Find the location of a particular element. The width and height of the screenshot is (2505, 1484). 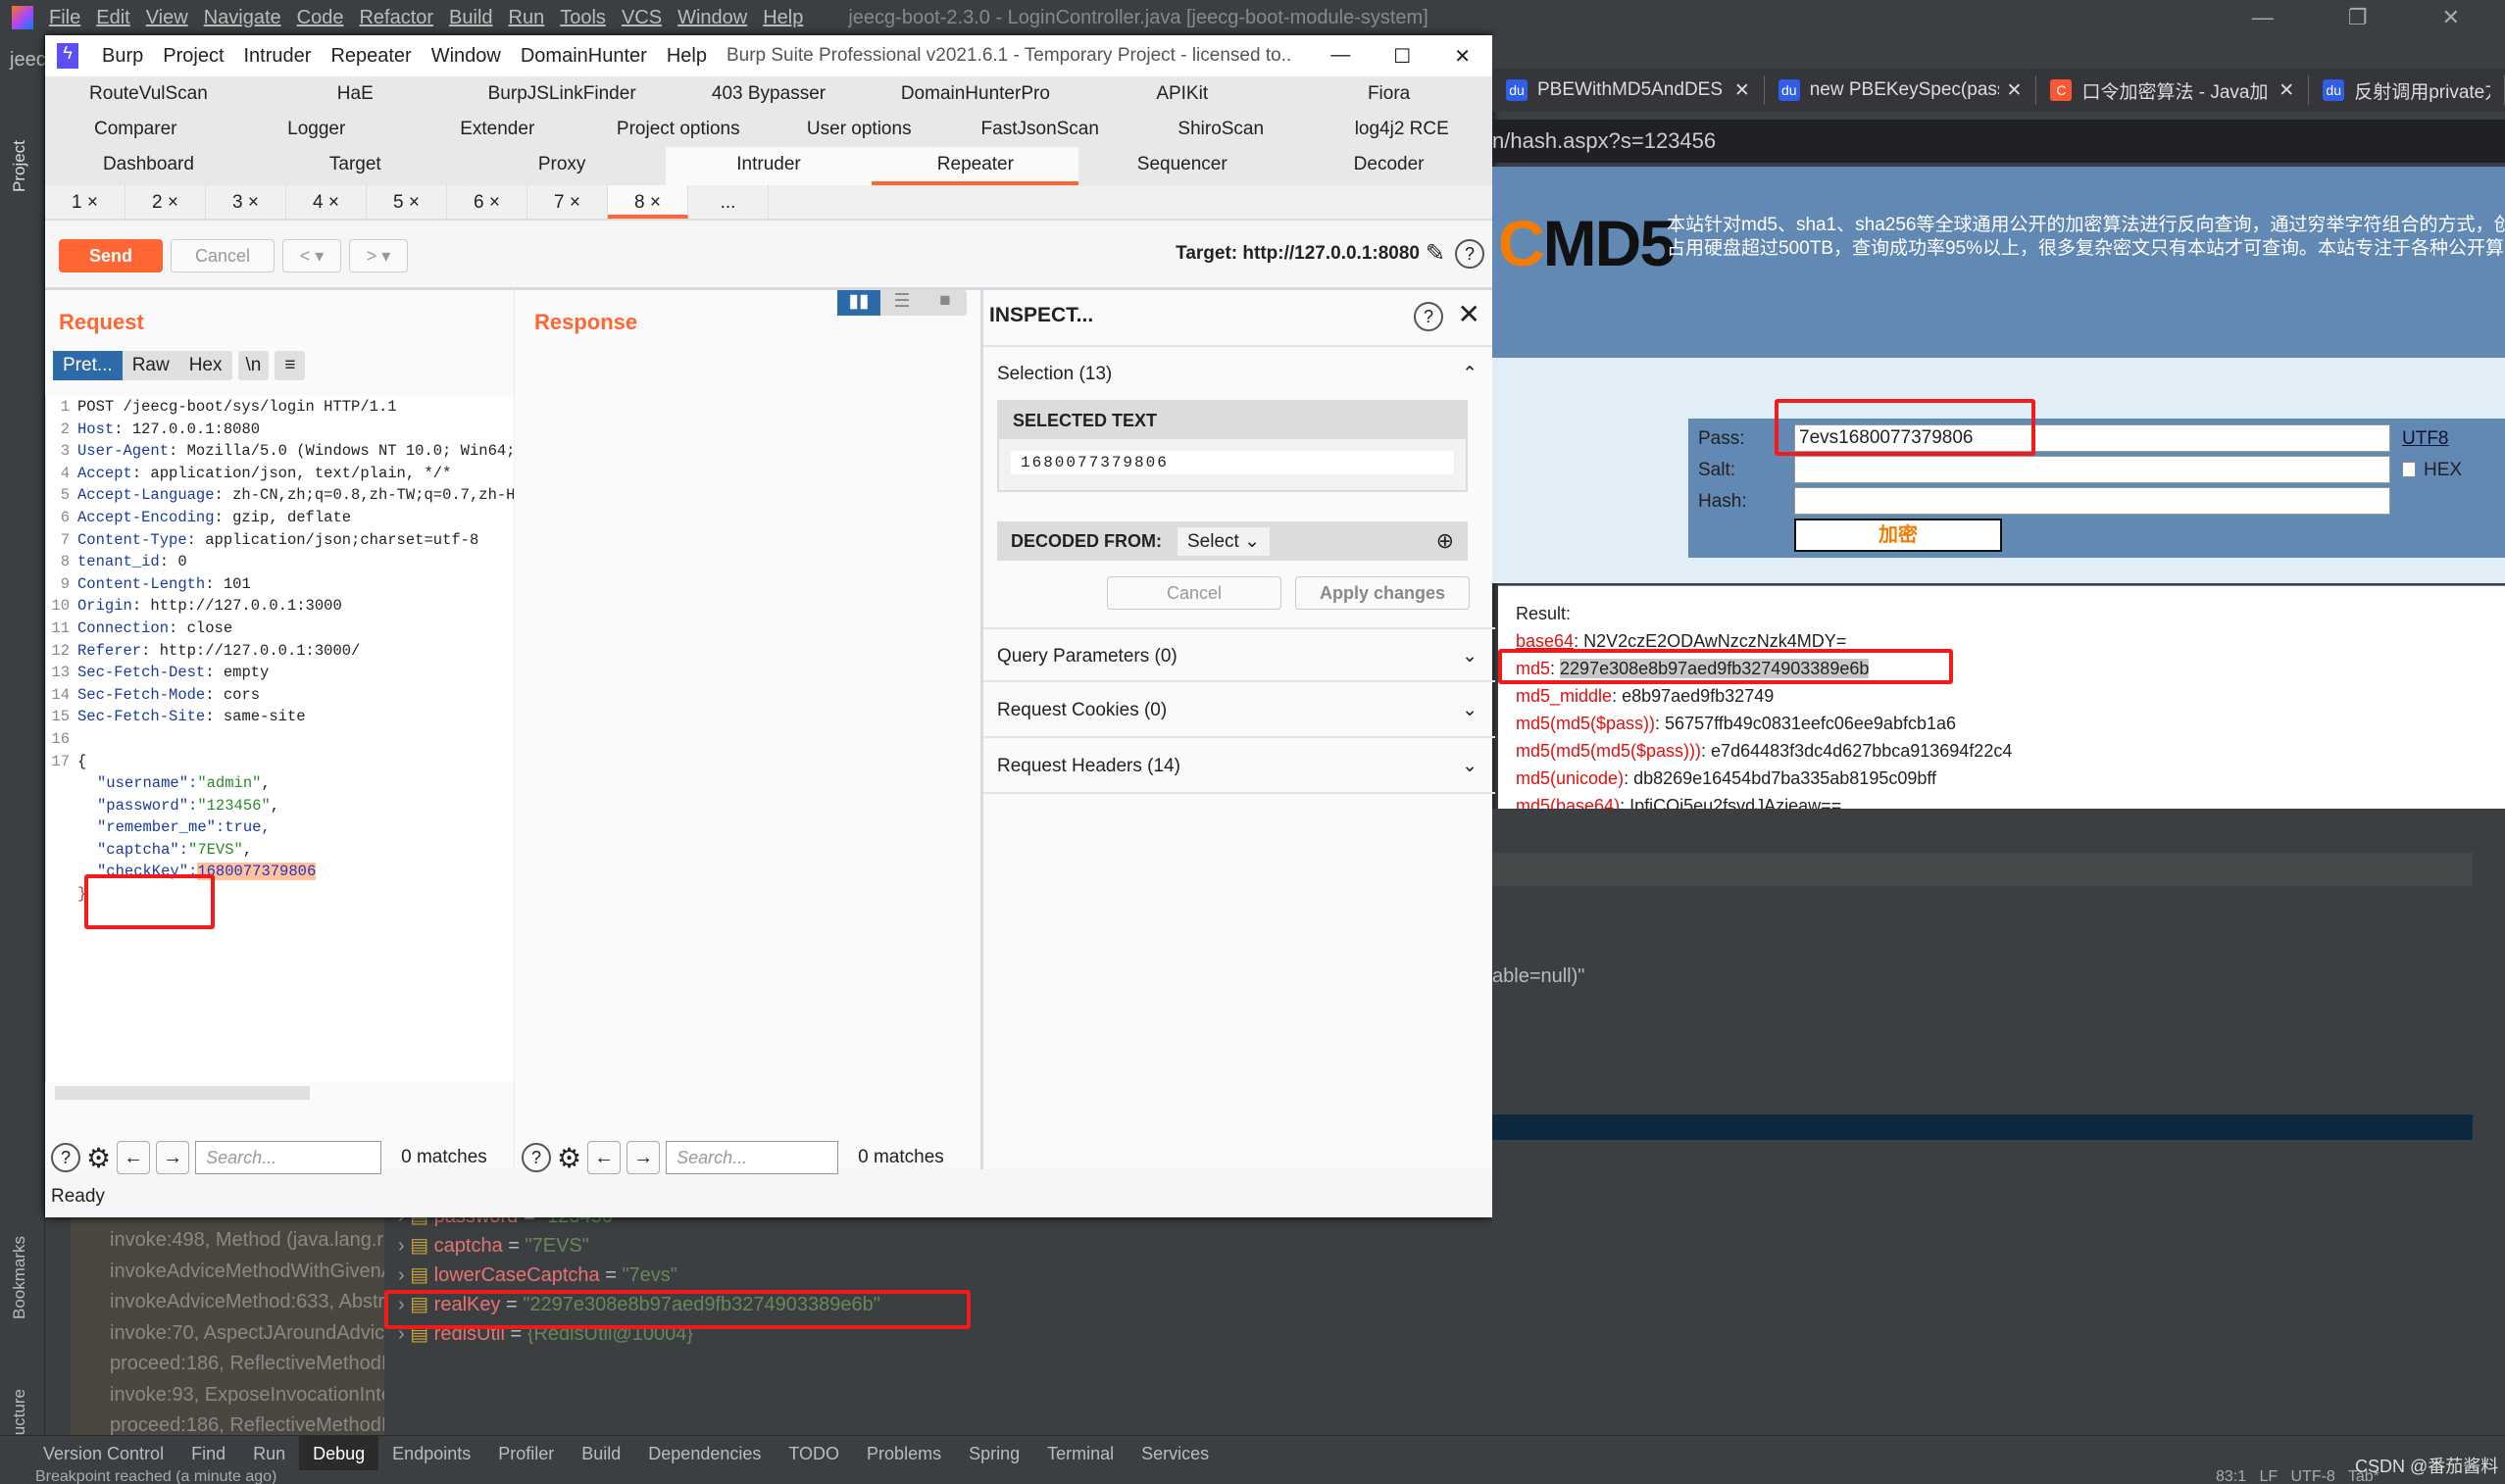

stack-frame: invoke:498, Method (java.lang.re is located at coordinates (247, 1241).